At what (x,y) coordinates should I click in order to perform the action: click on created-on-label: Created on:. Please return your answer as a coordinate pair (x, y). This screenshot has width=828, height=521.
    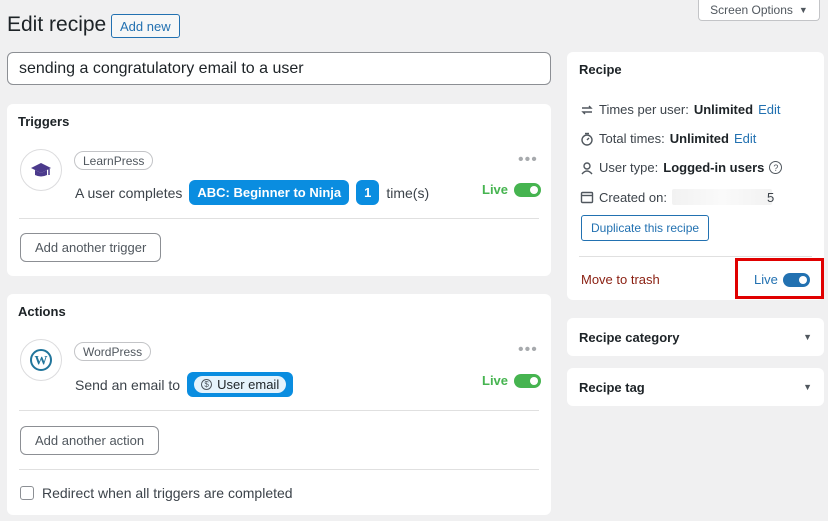
    Looking at the image, I should click on (633, 197).